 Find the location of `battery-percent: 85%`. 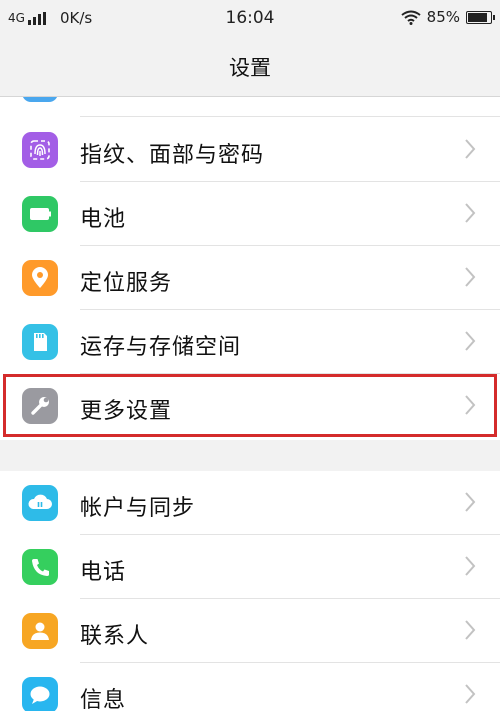

battery-percent: 85% is located at coordinates (443, 17).